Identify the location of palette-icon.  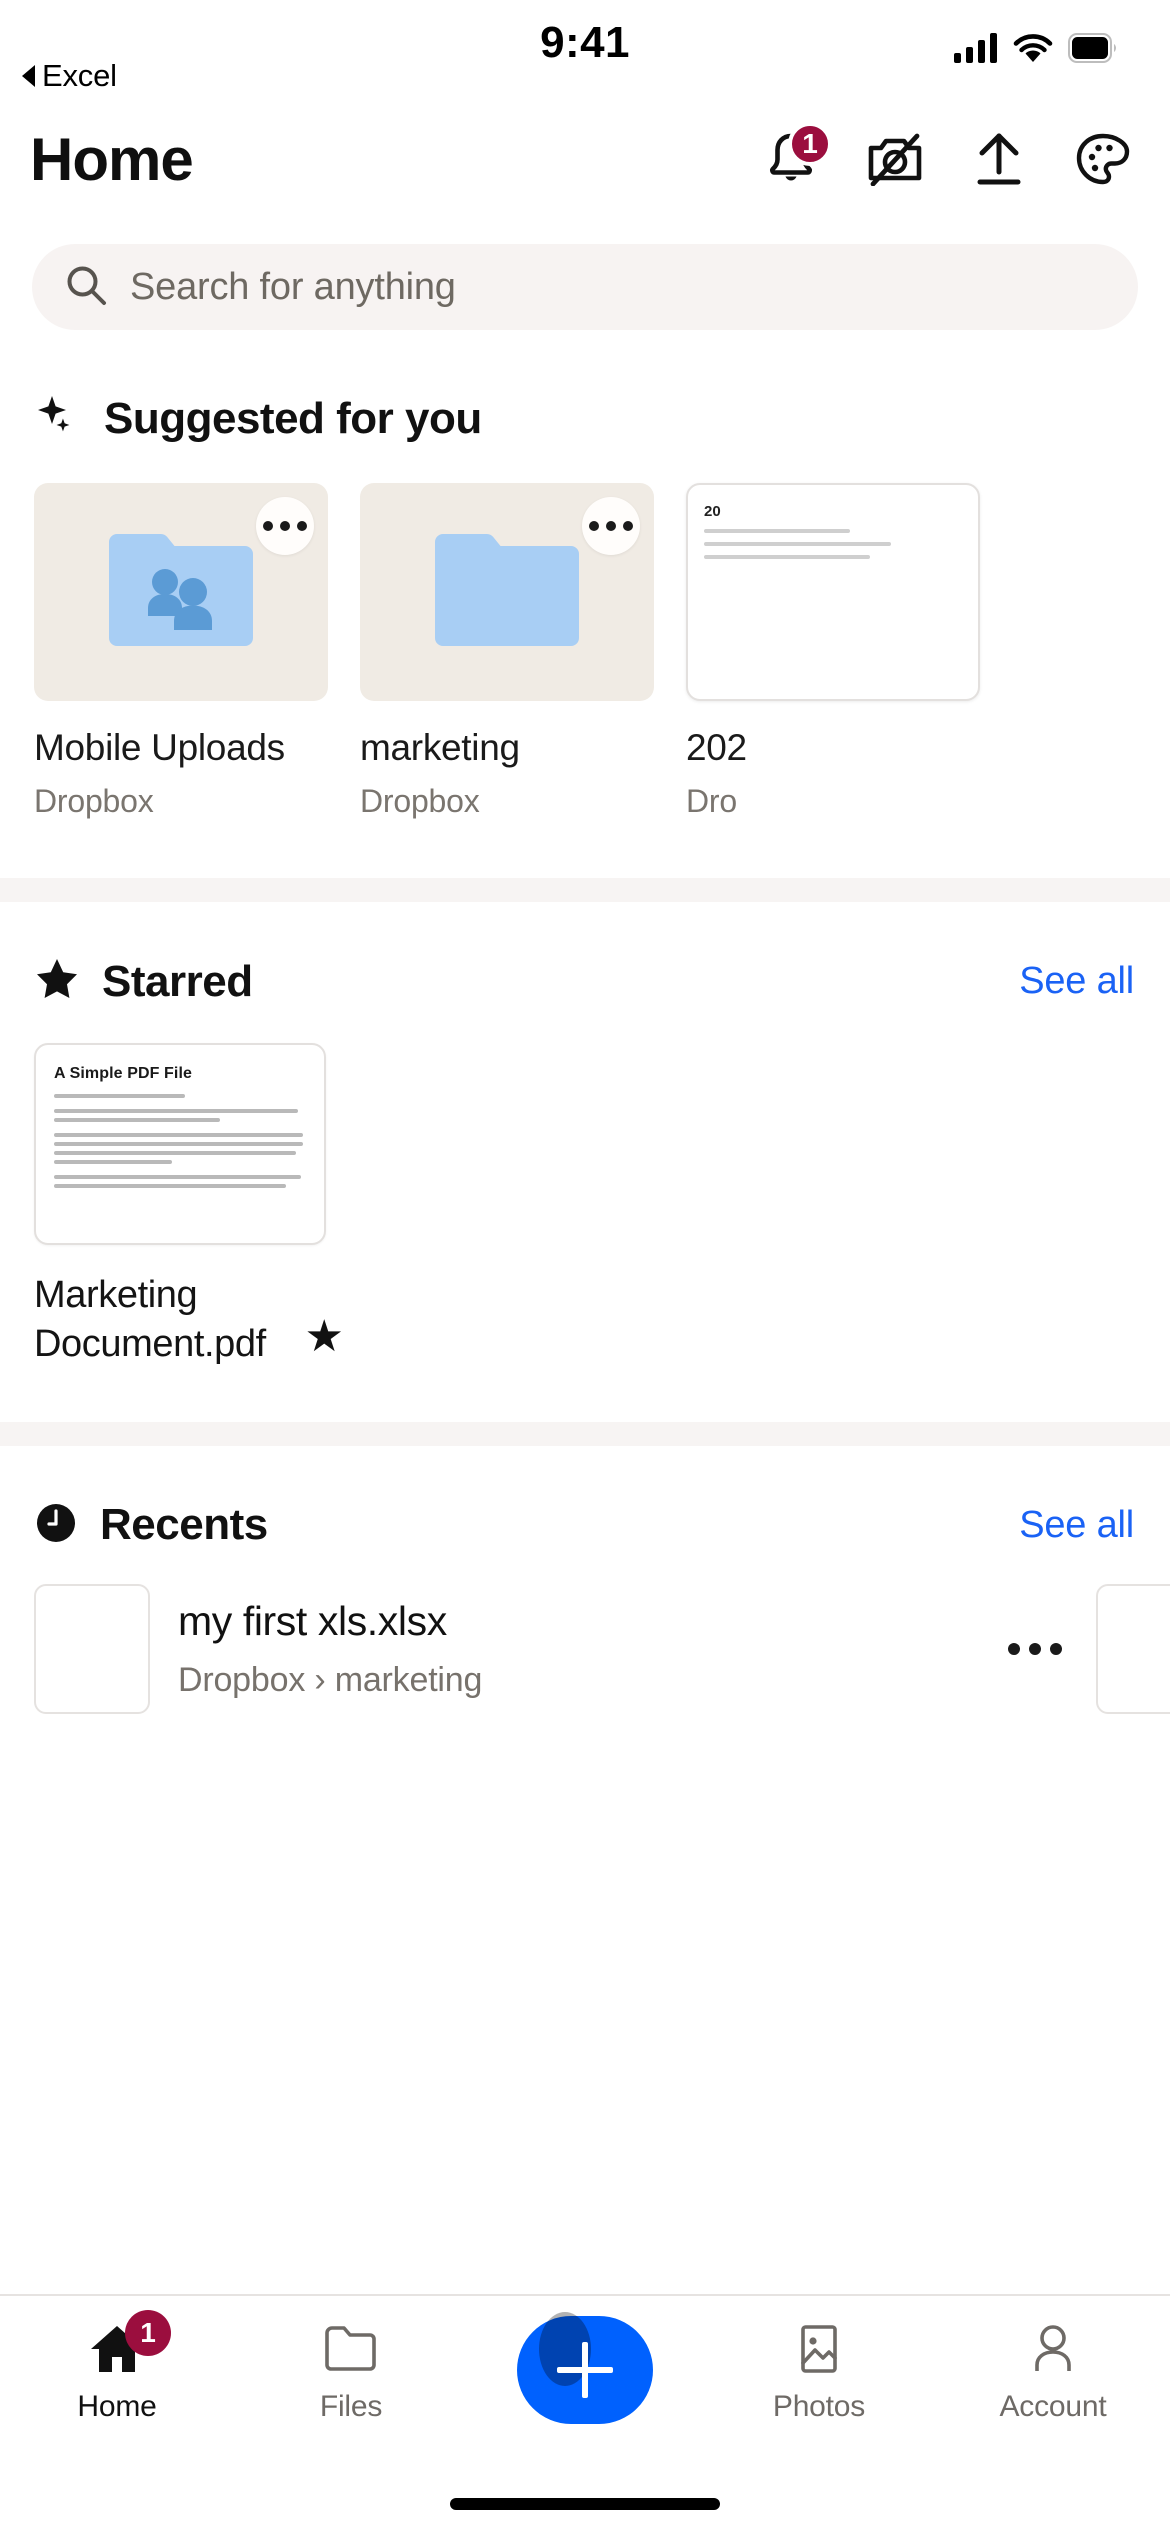
(1103, 159).